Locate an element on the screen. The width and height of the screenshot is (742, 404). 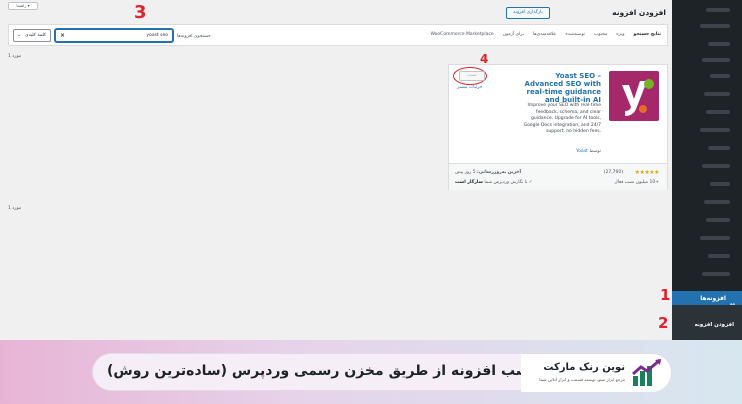
last-updated: آخرین به‌روزرسانی: 5 روز پیش is located at coordinates (488, 172).